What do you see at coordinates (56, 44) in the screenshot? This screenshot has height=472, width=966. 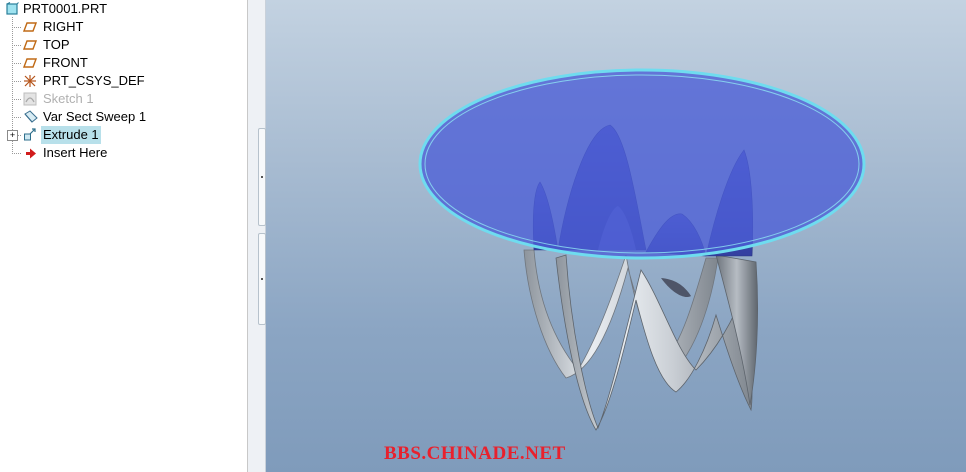 I see `tree-item-label: TOP` at bounding box center [56, 44].